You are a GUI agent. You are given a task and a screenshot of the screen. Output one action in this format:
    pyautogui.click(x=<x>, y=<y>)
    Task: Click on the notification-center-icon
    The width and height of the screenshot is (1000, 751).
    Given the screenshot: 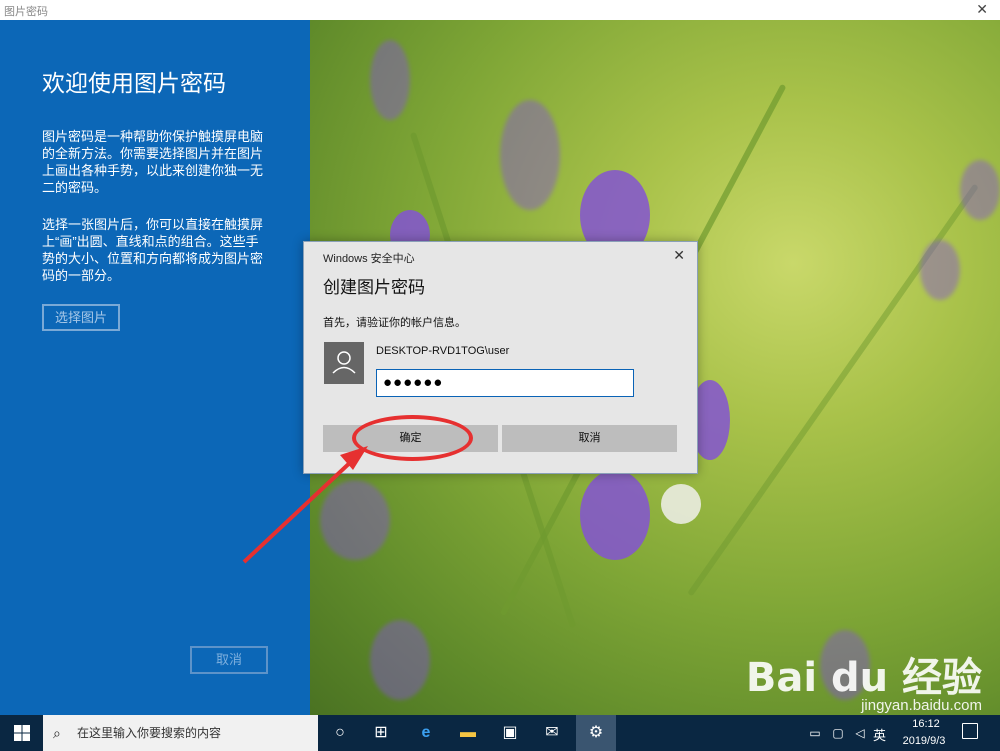 What is the action you would take?
    pyautogui.click(x=970, y=731)
    